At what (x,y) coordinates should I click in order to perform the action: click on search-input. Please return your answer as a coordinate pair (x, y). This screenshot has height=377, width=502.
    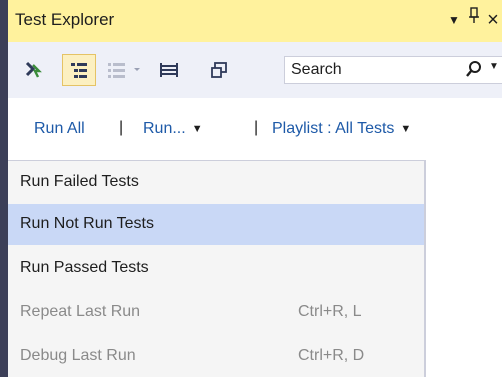
    Looking at the image, I should click on (371, 70).